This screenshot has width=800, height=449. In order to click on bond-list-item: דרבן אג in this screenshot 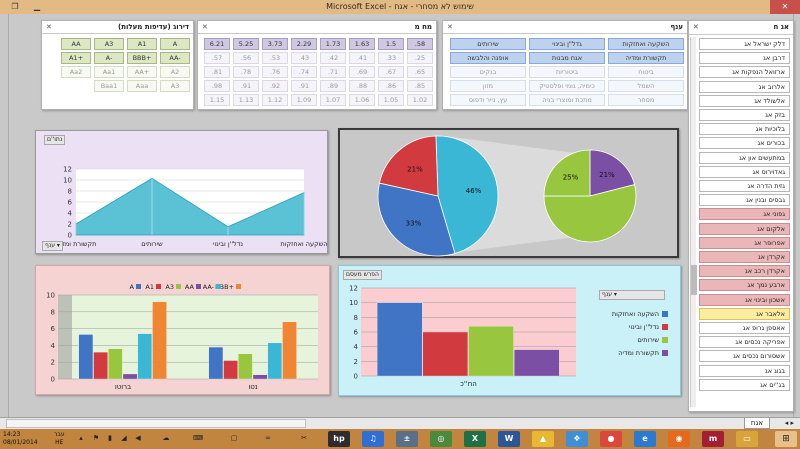, I will do `click(744, 58)`.